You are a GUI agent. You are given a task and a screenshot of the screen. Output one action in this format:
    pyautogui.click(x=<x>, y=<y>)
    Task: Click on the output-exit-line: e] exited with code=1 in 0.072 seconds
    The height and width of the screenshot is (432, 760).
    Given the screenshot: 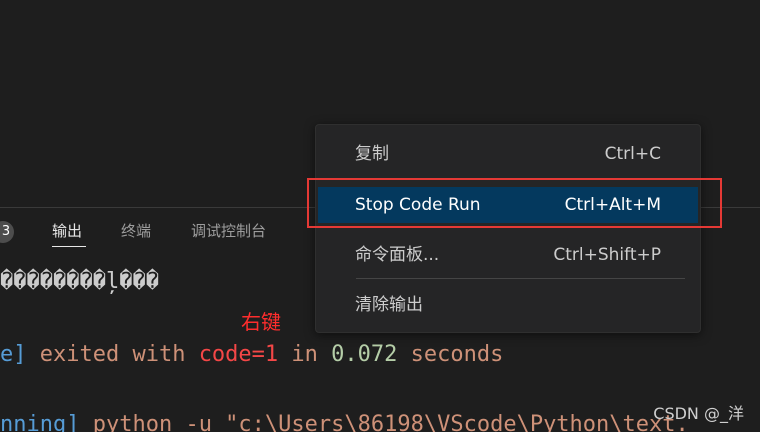 What is the action you would take?
    pyautogui.click(x=251, y=355)
    